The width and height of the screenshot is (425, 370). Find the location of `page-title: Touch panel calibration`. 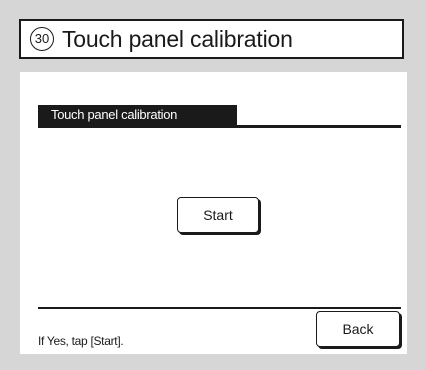

page-title: Touch panel calibration is located at coordinates (177, 38).